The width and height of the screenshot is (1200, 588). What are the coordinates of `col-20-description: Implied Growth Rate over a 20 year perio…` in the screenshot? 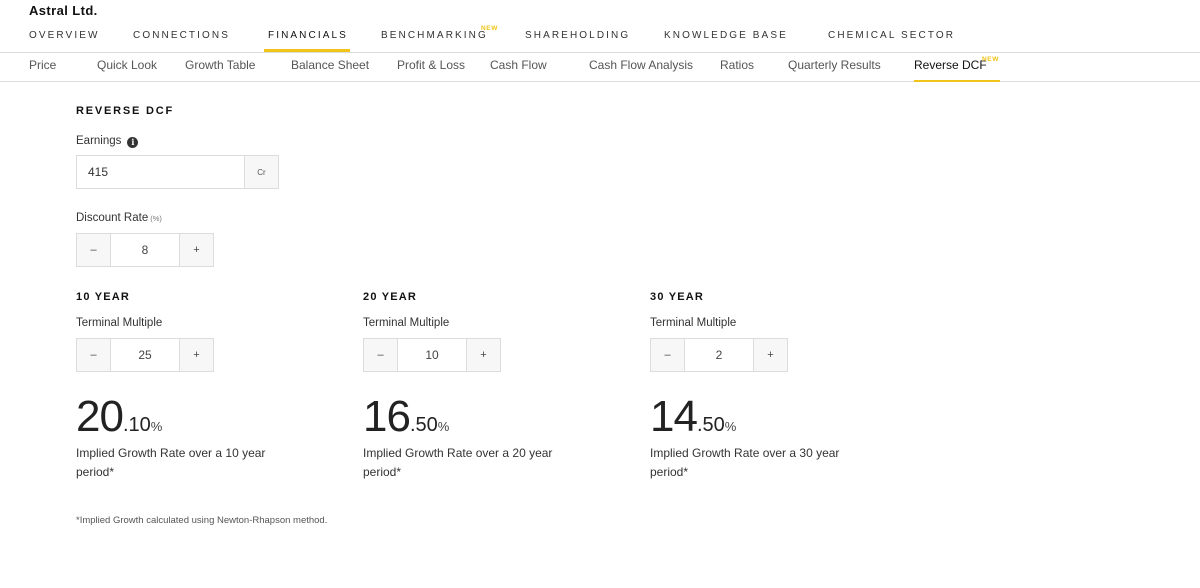 It's located at (458, 462).